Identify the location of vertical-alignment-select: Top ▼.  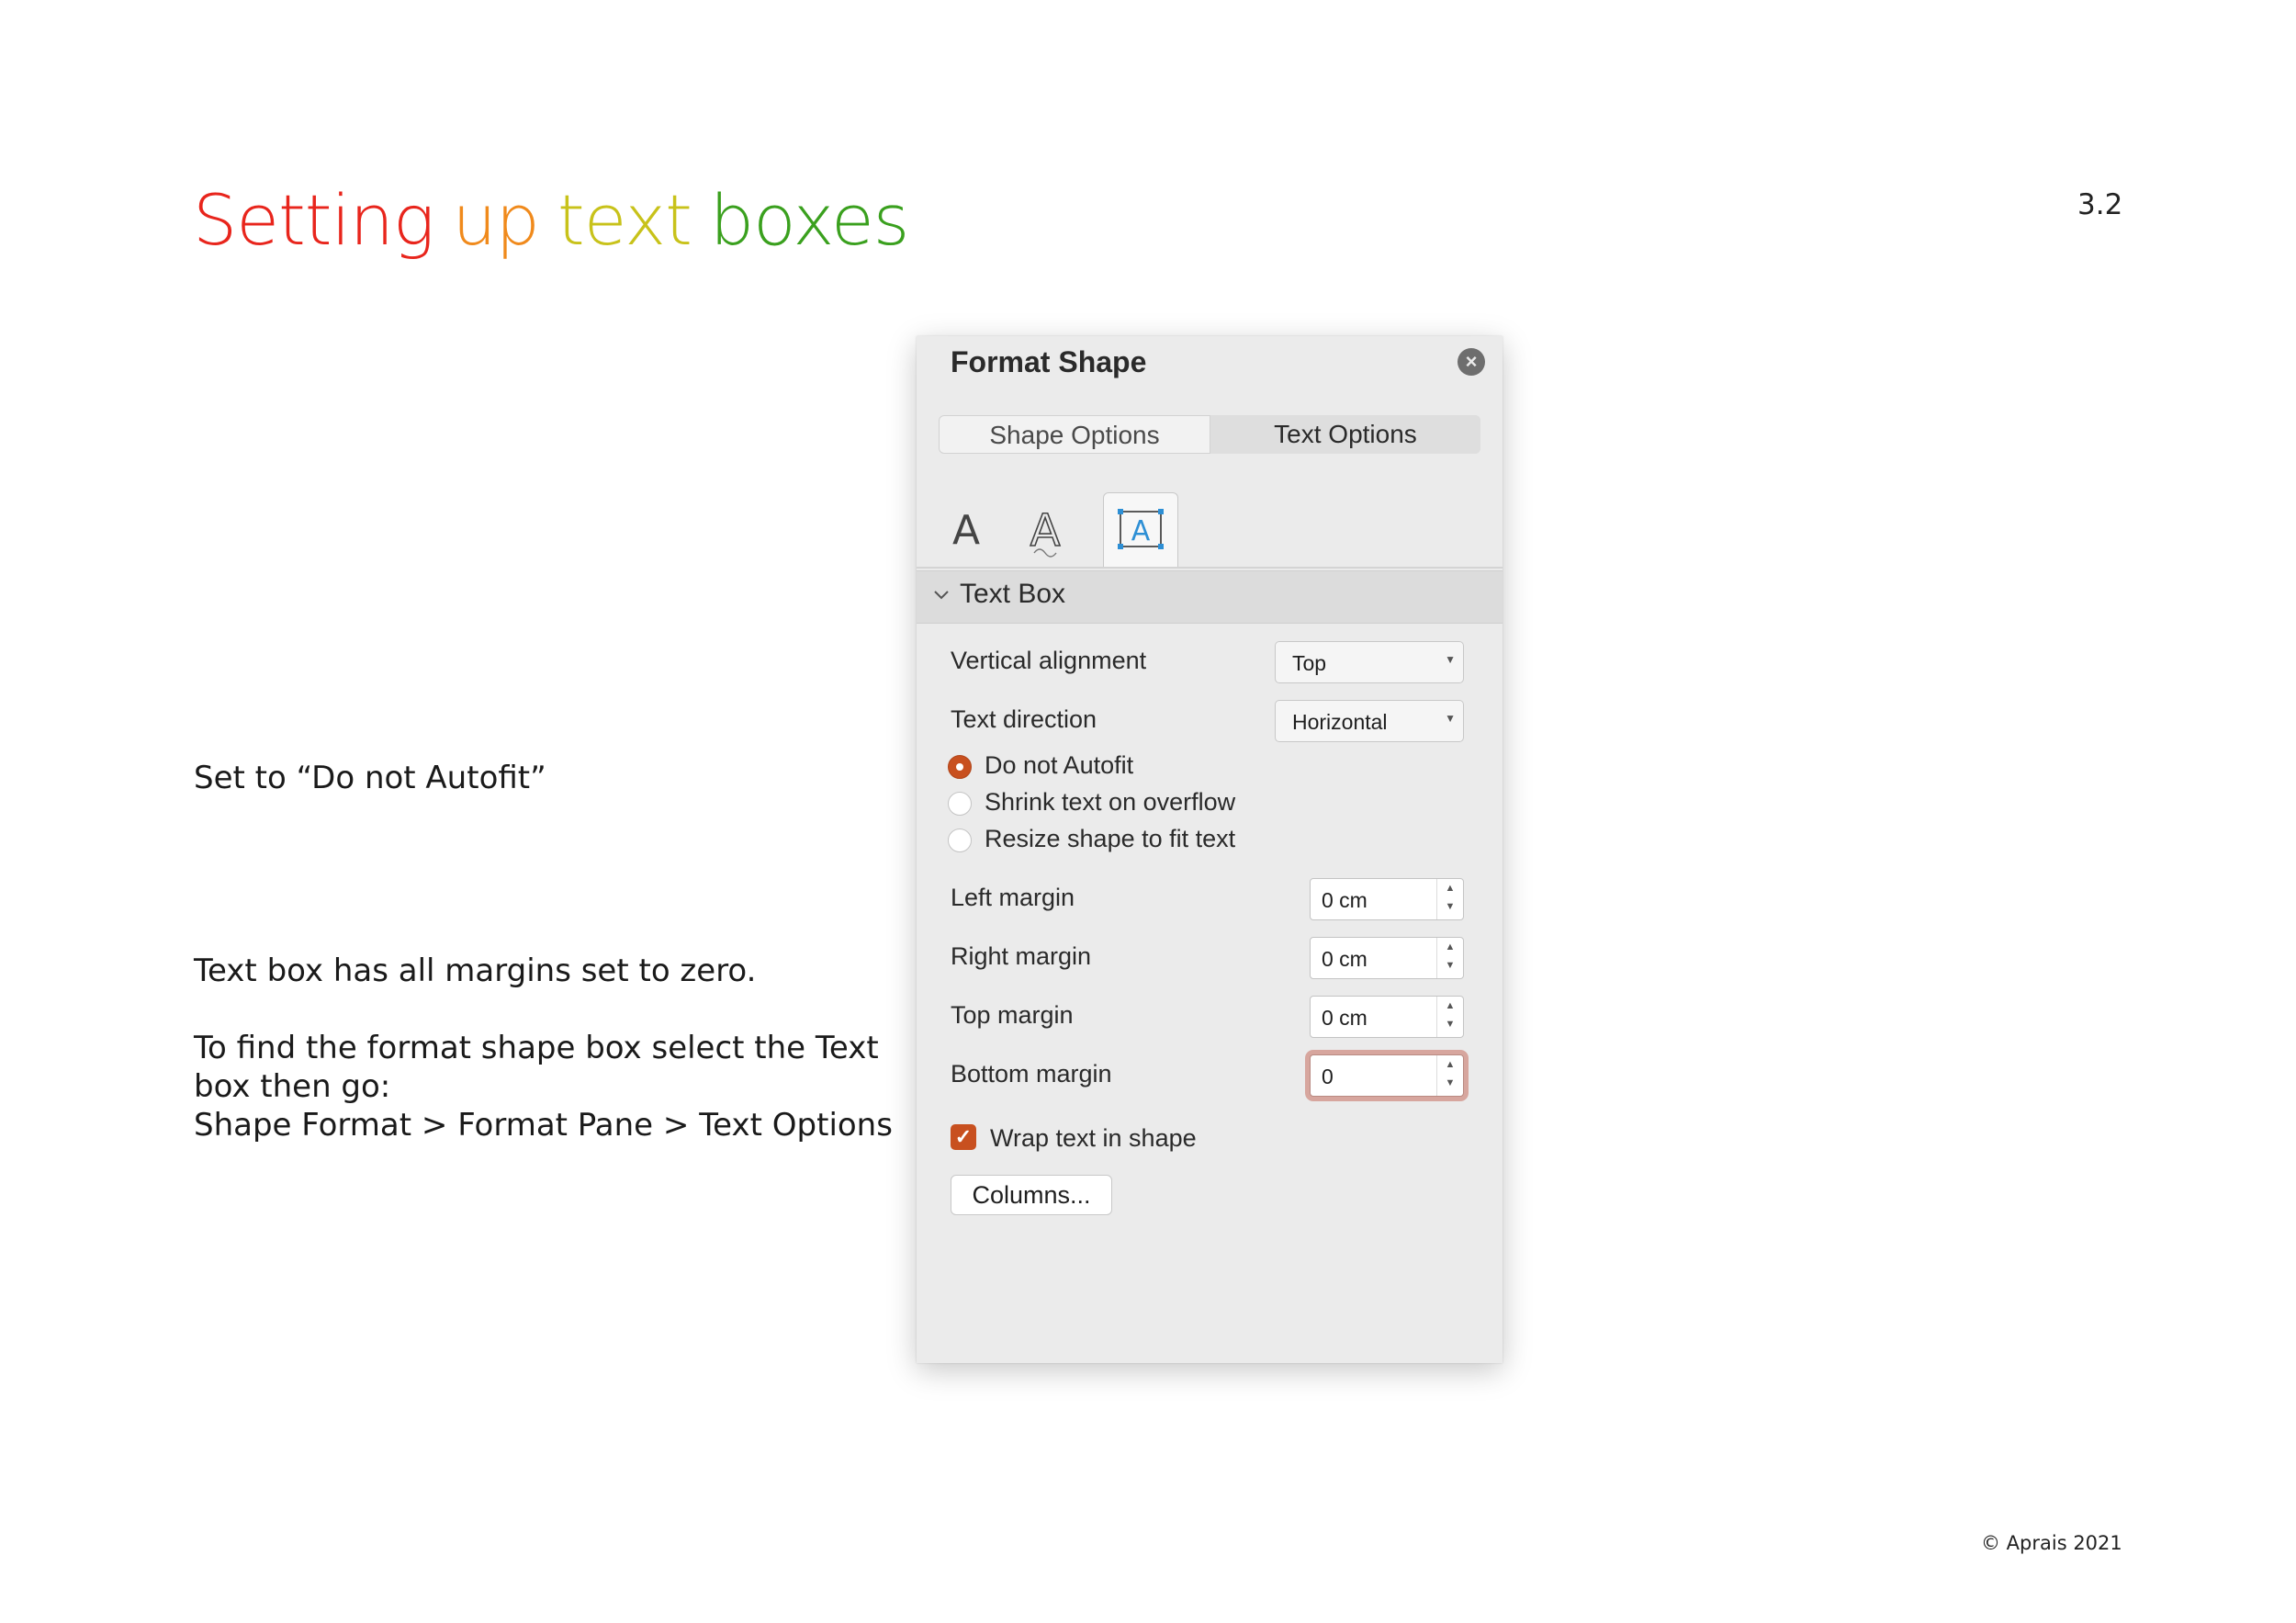
(1369, 662).